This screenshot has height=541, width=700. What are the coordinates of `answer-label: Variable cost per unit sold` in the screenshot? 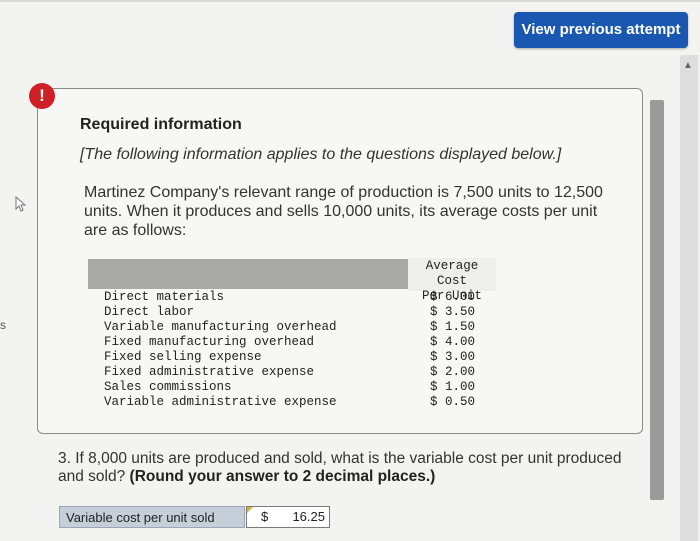 It's located at (152, 517).